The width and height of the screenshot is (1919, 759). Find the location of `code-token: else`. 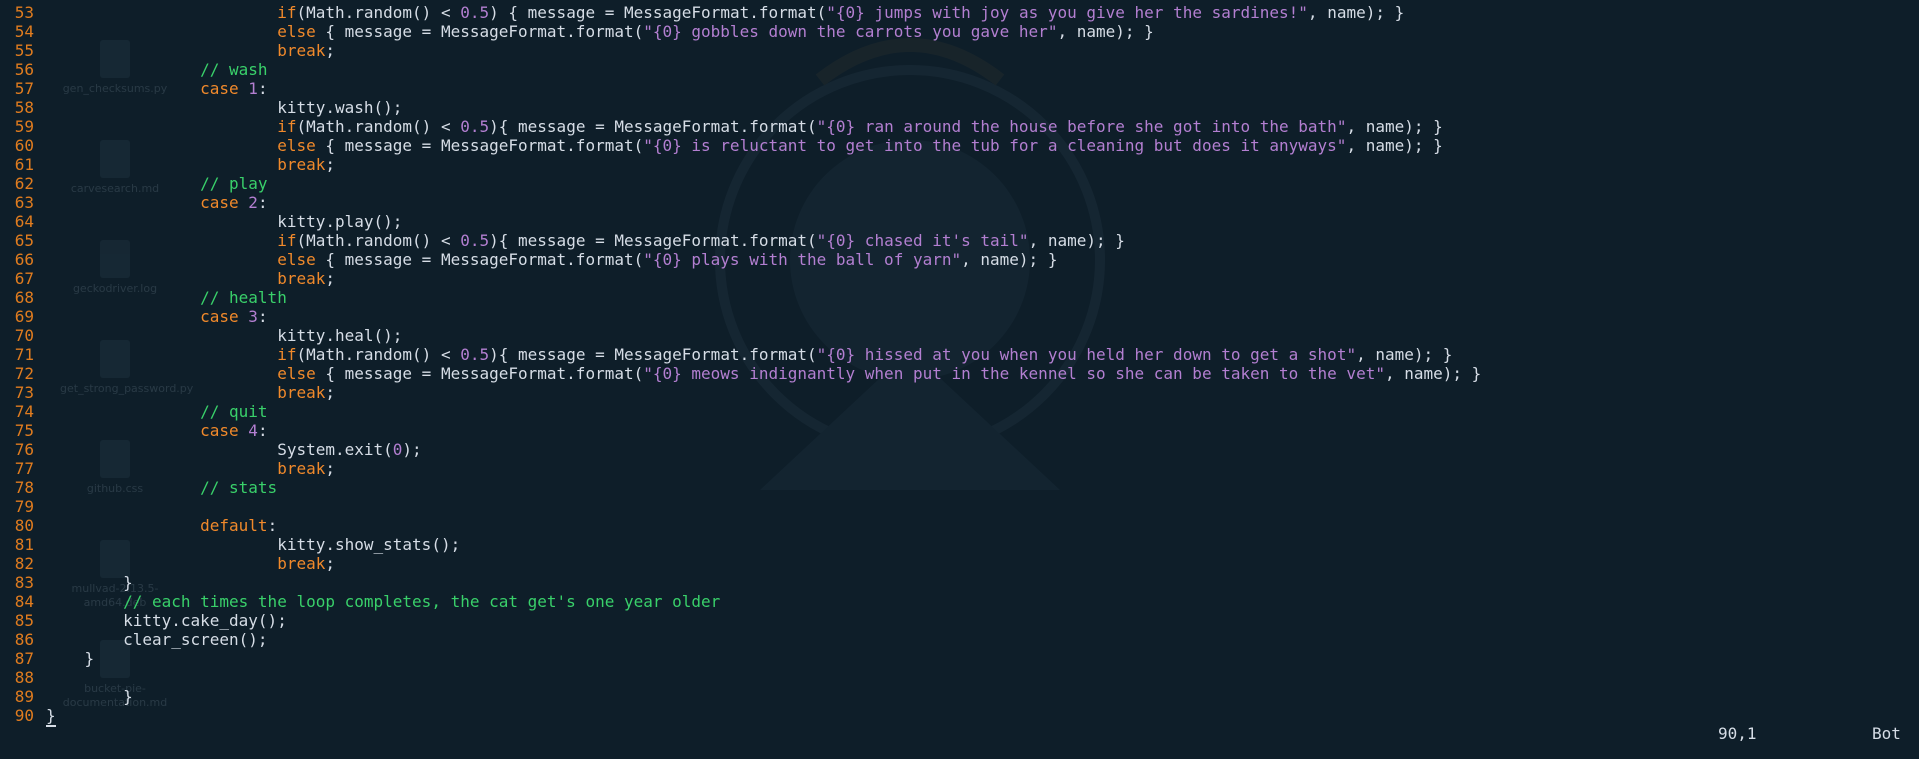

code-token: else is located at coordinates (296, 145).